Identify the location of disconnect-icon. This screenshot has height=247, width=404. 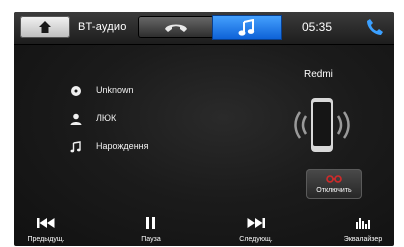
(334, 179).